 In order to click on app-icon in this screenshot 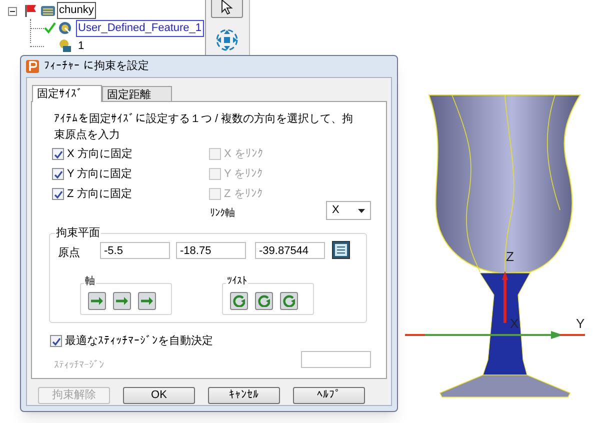, I will do `click(32, 66)`.